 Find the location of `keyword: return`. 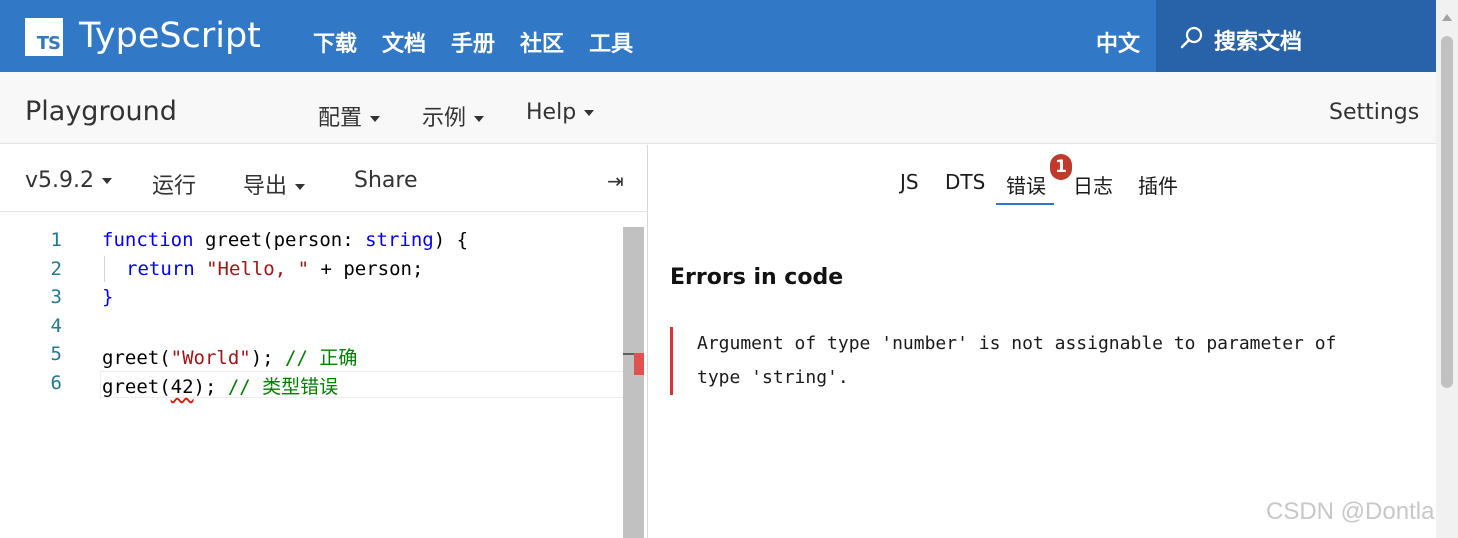

keyword: return is located at coordinates (160, 269).